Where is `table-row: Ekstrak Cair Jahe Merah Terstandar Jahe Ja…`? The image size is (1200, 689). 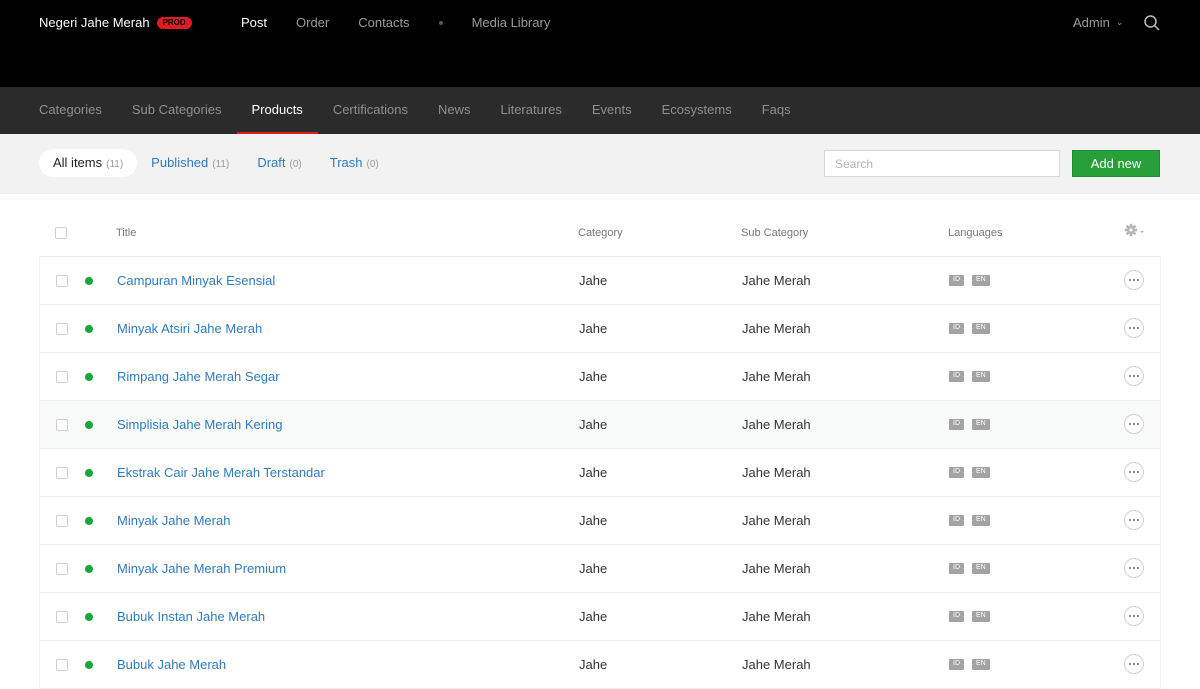
table-row: Ekstrak Cair Jahe Merah Terstandar Jahe Ja… is located at coordinates (600, 473).